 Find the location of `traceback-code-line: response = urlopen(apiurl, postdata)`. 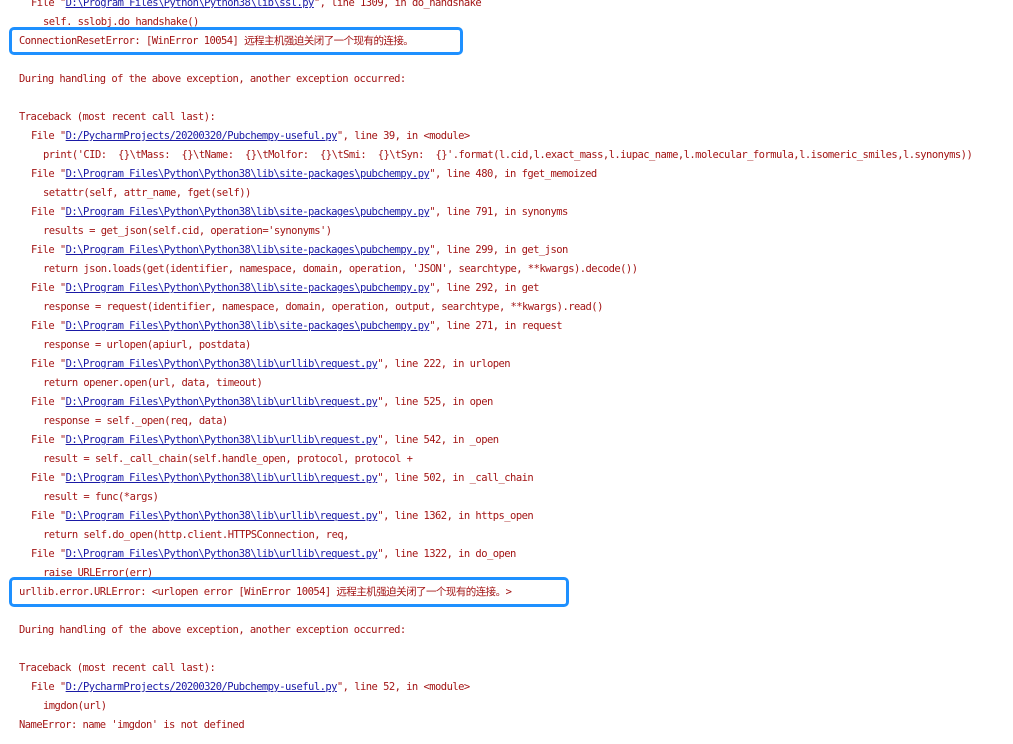

traceback-code-line: response = urlopen(apiurl, postdata) is located at coordinates (147, 345).